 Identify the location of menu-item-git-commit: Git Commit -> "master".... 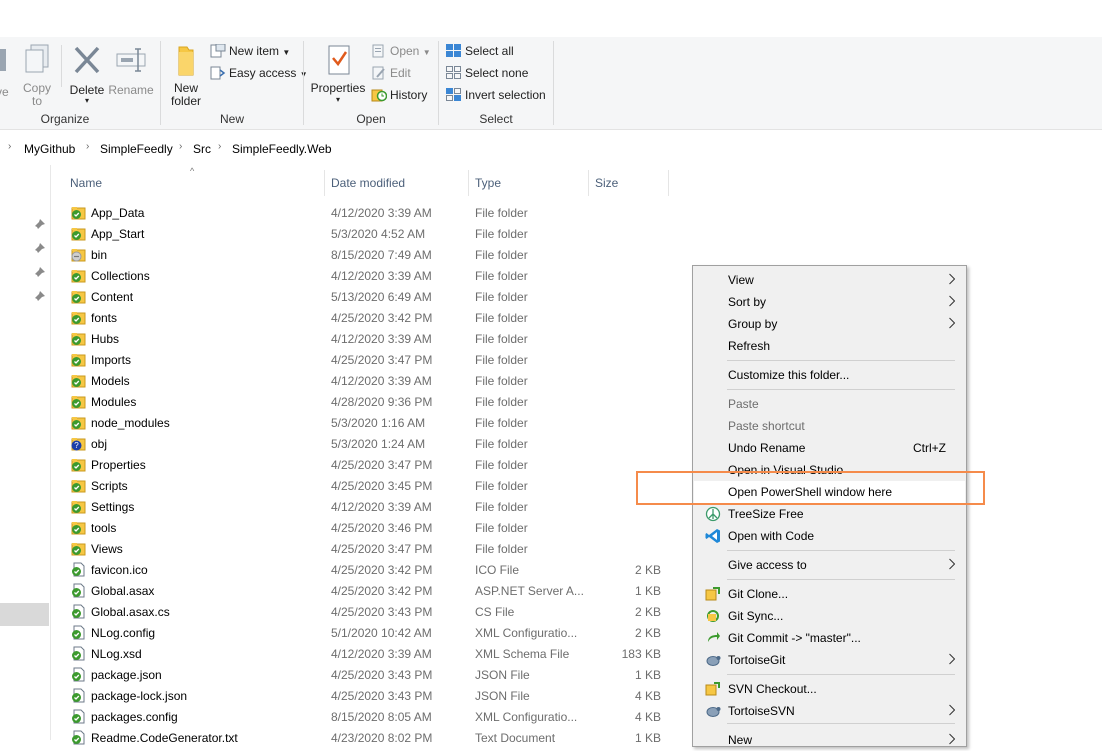
(829, 638).